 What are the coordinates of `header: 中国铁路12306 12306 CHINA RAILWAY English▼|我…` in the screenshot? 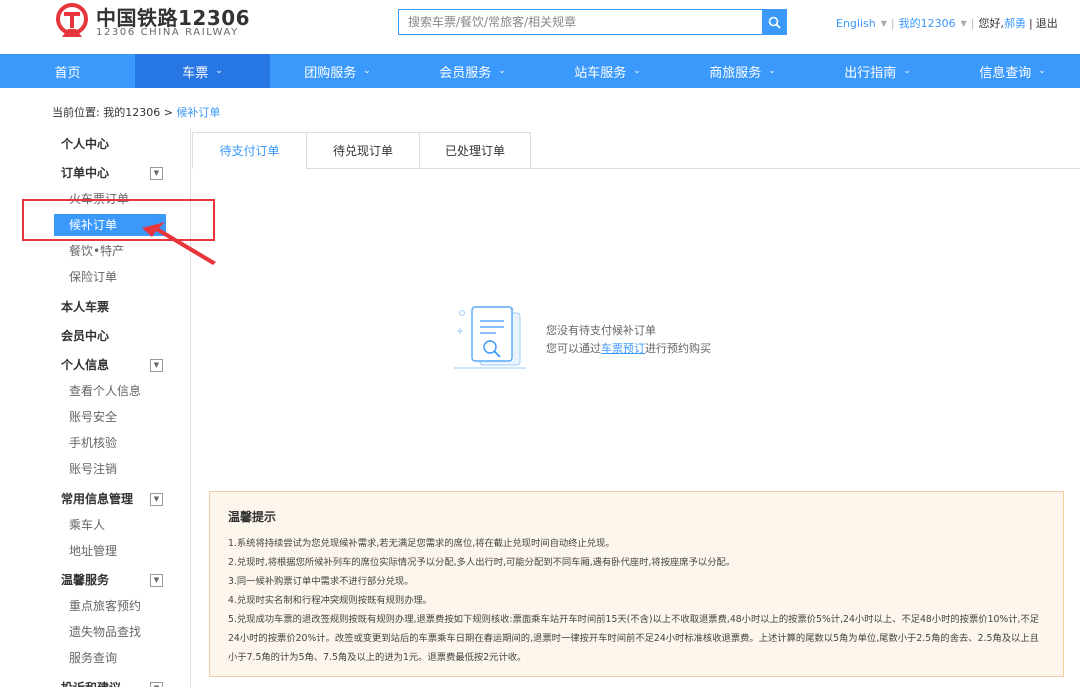 It's located at (540, 27).